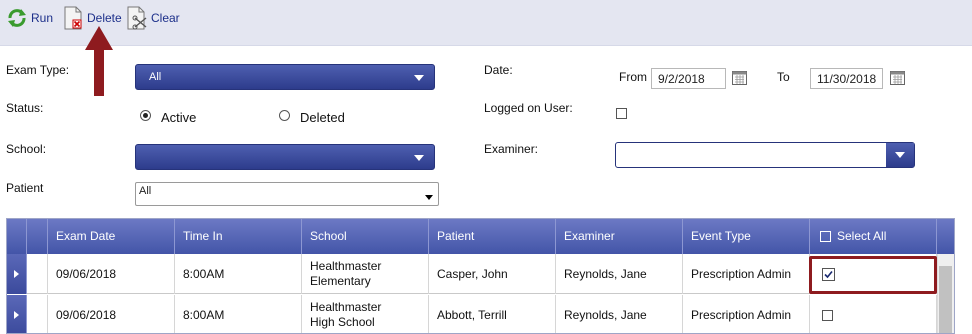 This screenshot has width=972, height=334. Describe the element at coordinates (492, 274) in the screenshot. I see `cell-patient: Casper, John` at that location.